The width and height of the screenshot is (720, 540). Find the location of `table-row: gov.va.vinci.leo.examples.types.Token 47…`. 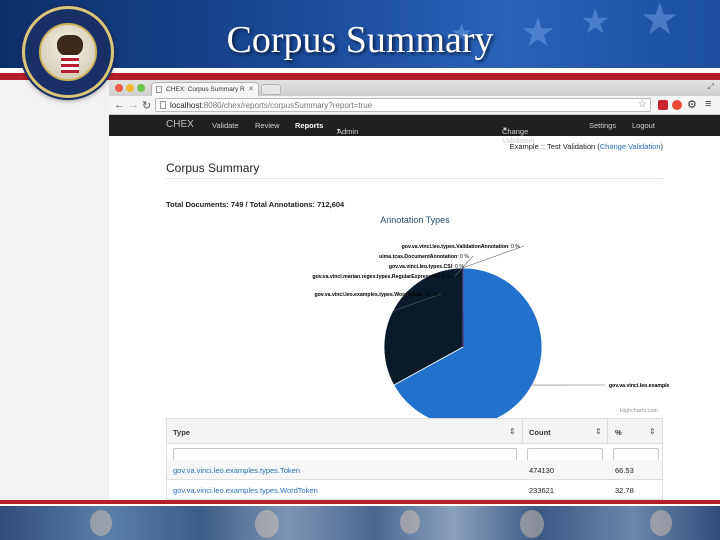

table-row: gov.va.vinci.leo.examples.types.Token 47… is located at coordinates (414, 470).